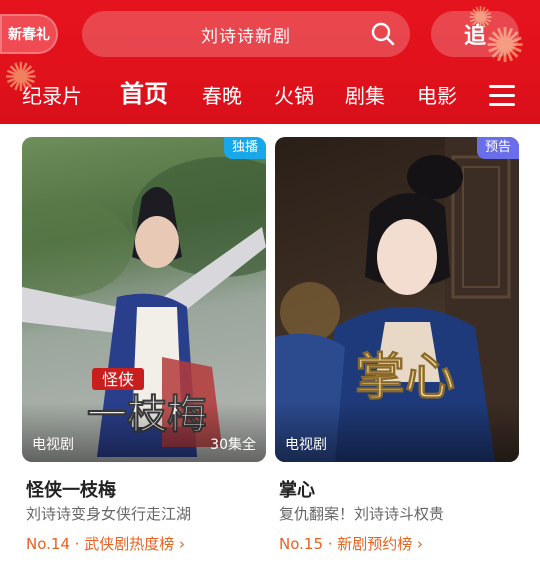 This screenshot has width=540, height=568. What do you see at coordinates (270, 98) in the screenshot?
I see `category-tabs: 纪录片 首页 春晚 火锅 剧集 电影` at bounding box center [270, 98].